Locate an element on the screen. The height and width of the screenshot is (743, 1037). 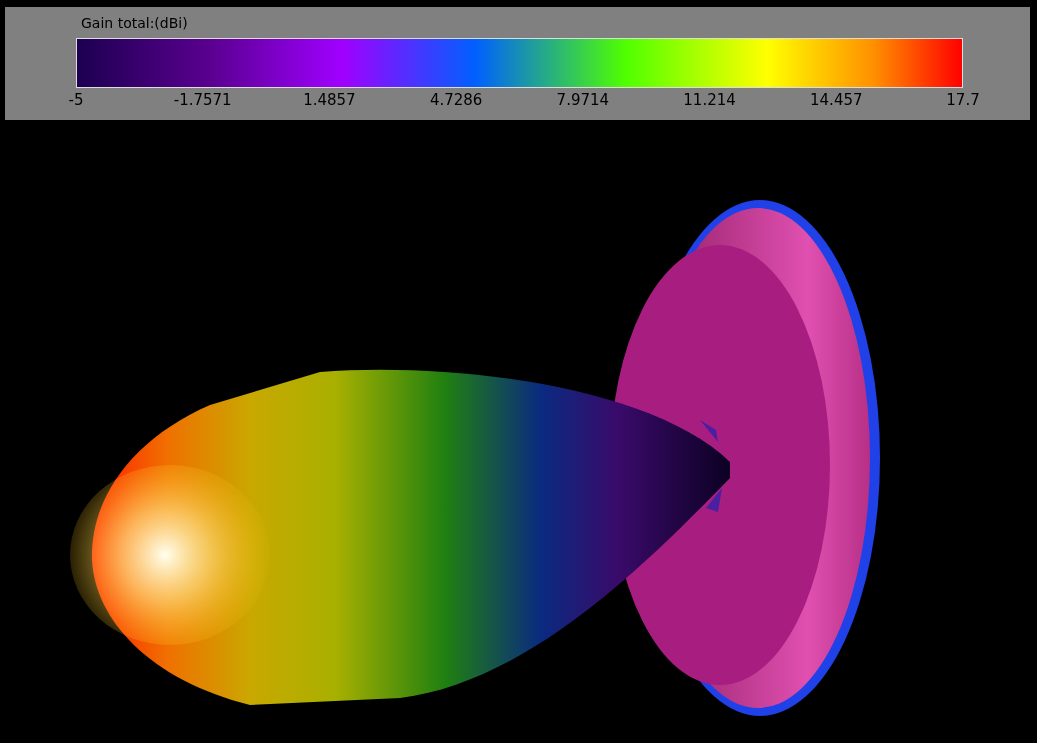
scale-label: 11.214 is located at coordinates (709, 100).